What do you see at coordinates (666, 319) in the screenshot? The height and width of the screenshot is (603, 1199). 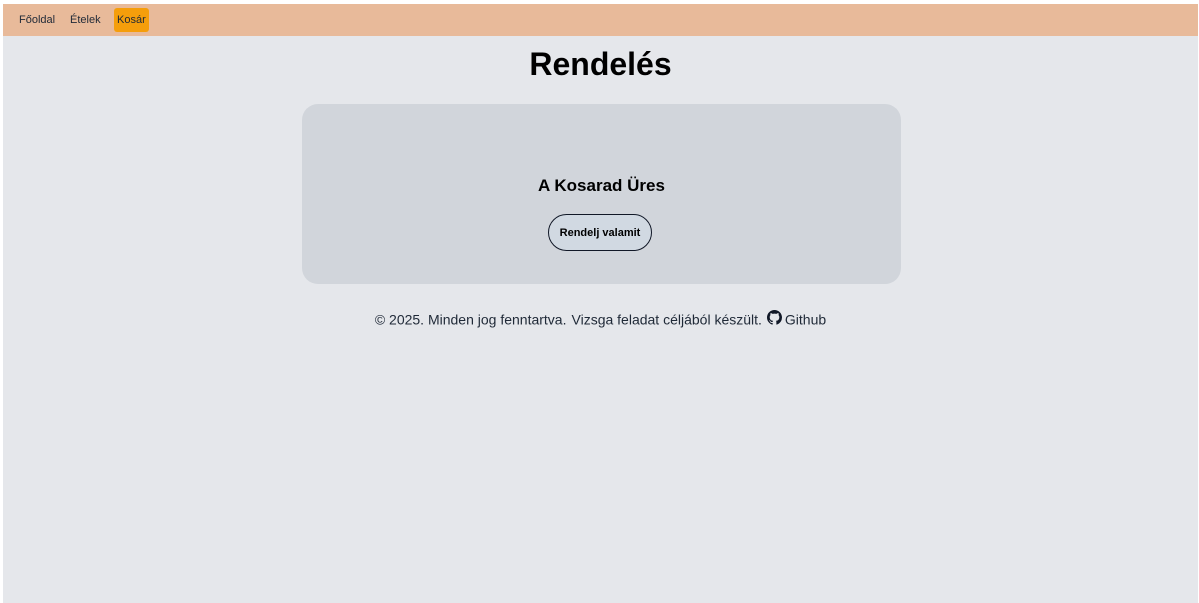 I see `footer-note: Vizsga feladat céljából készült.` at bounding box center [666, 319].